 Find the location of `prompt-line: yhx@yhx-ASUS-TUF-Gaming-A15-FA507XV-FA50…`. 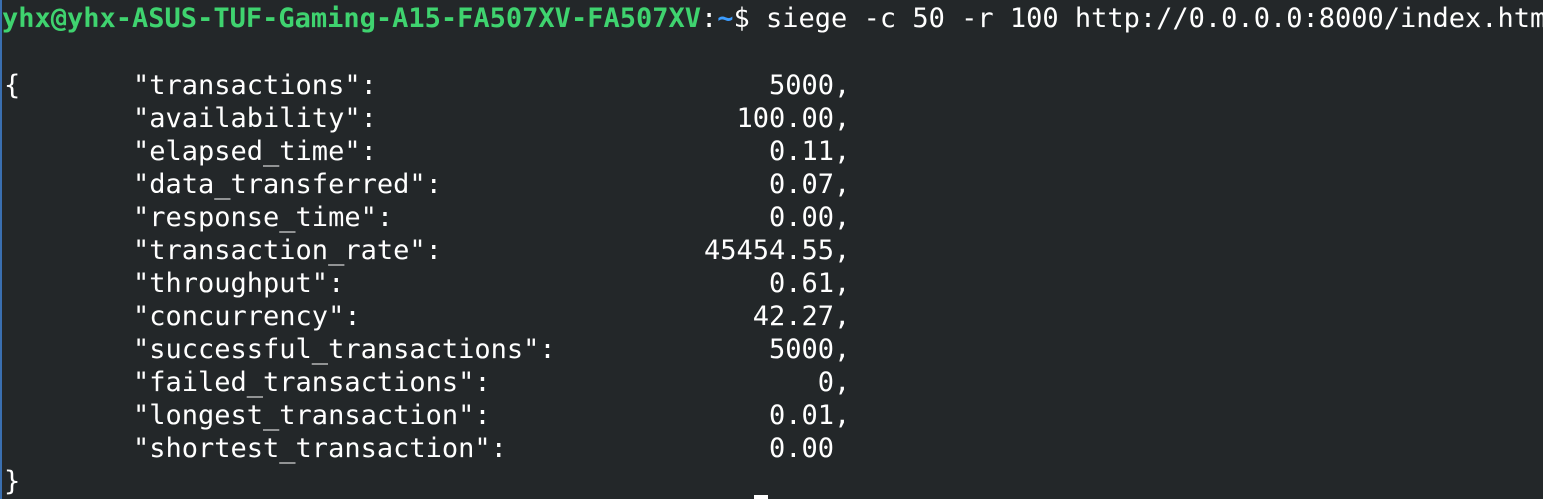

prompt-line: yhx@yhx-ASUS-TUF-Gaming-A15-FA507XV-FA50… is located at coordinates (772, 18).